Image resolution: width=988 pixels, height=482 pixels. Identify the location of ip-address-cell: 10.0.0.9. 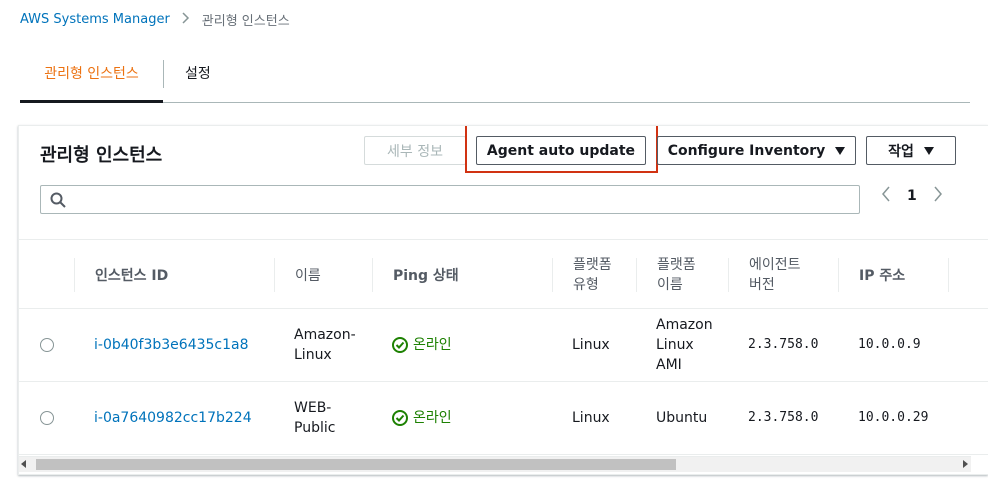
(889, 344).